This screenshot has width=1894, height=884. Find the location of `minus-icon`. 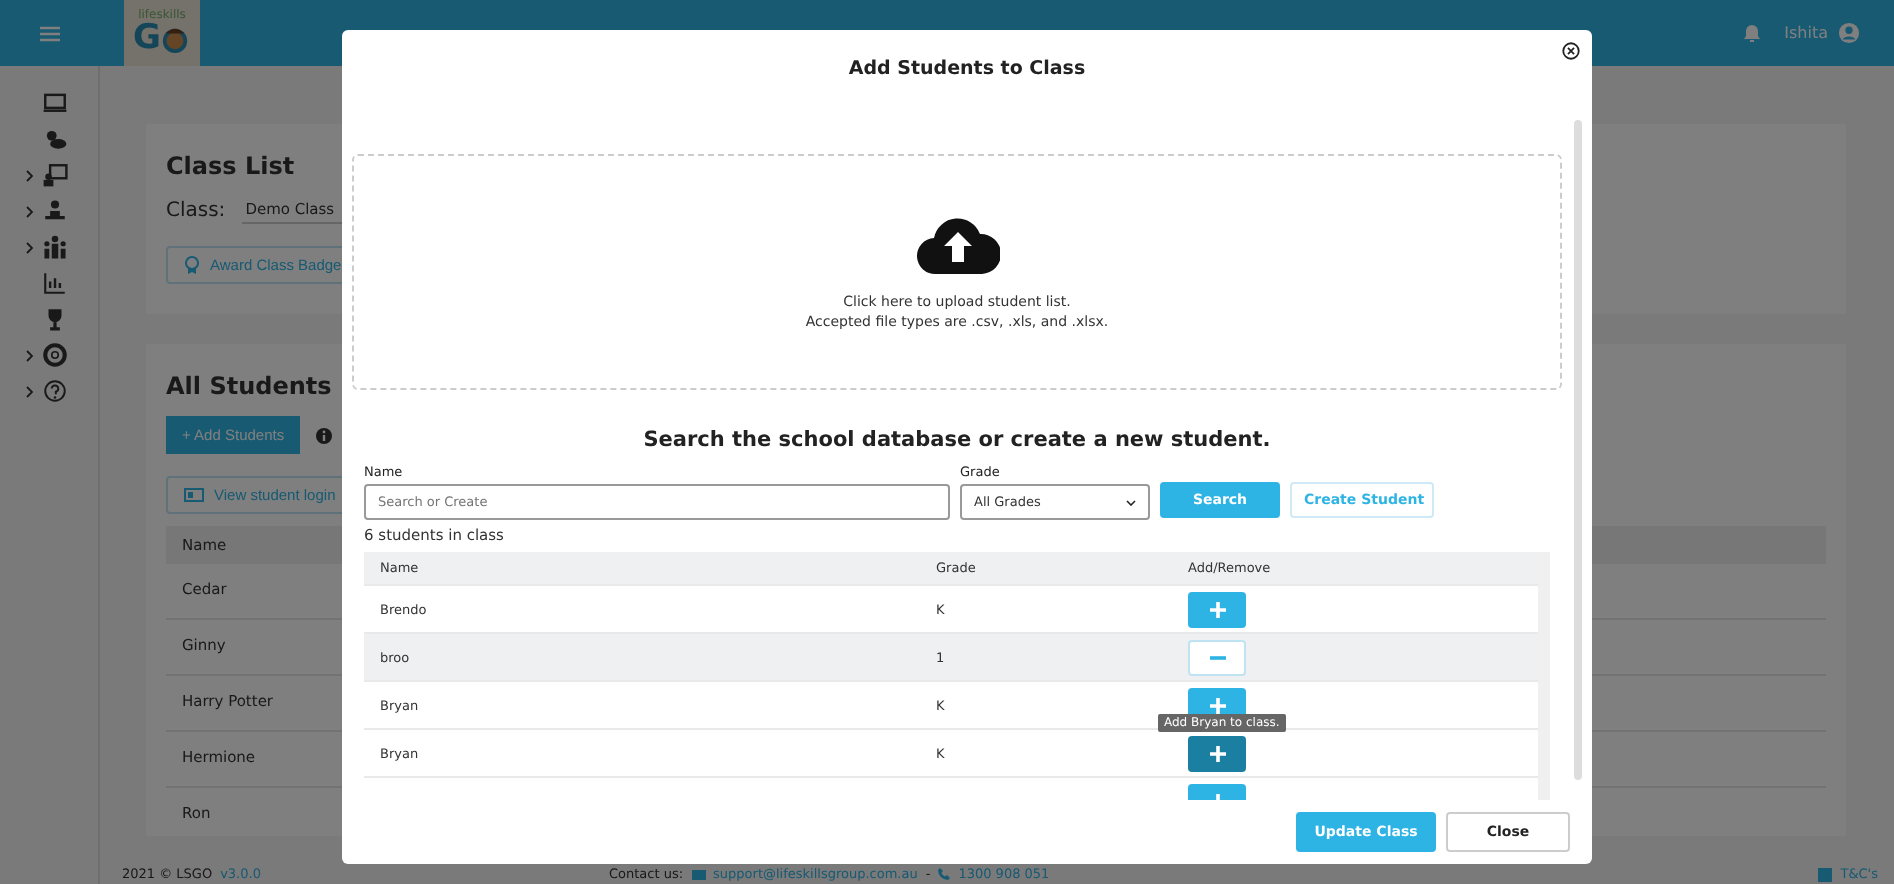

minus-icon is located at coordinates (1217, 657).